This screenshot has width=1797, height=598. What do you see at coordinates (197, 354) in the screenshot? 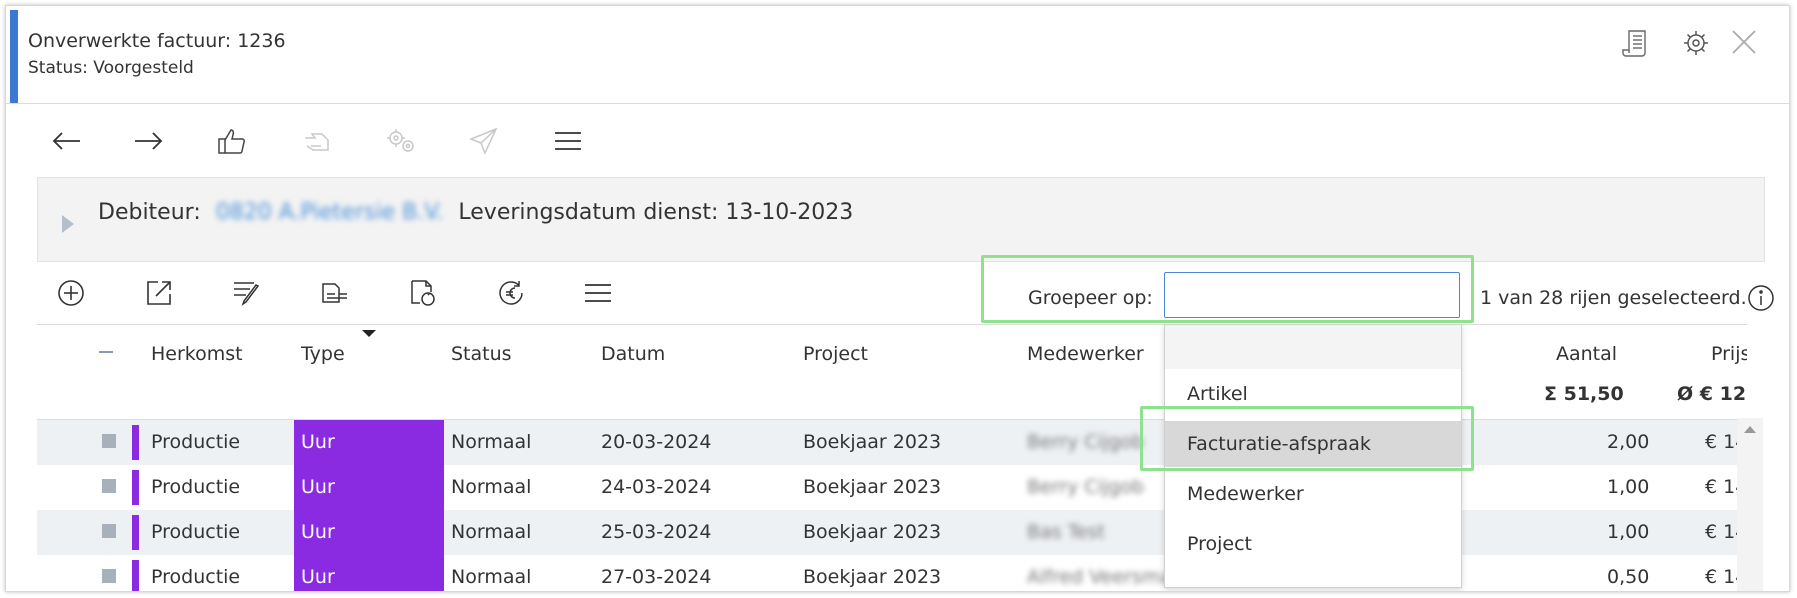
I see `col-herkomst: Herkomst` at bounding box center [197, 354].